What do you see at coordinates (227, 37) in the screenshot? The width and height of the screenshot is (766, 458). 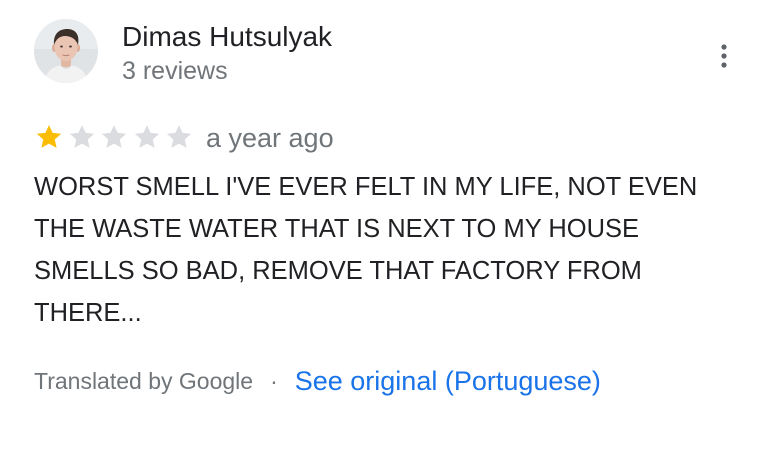 I see `reviewer-name: Dimas Hutsulyak` at bounding box center [227, 37].